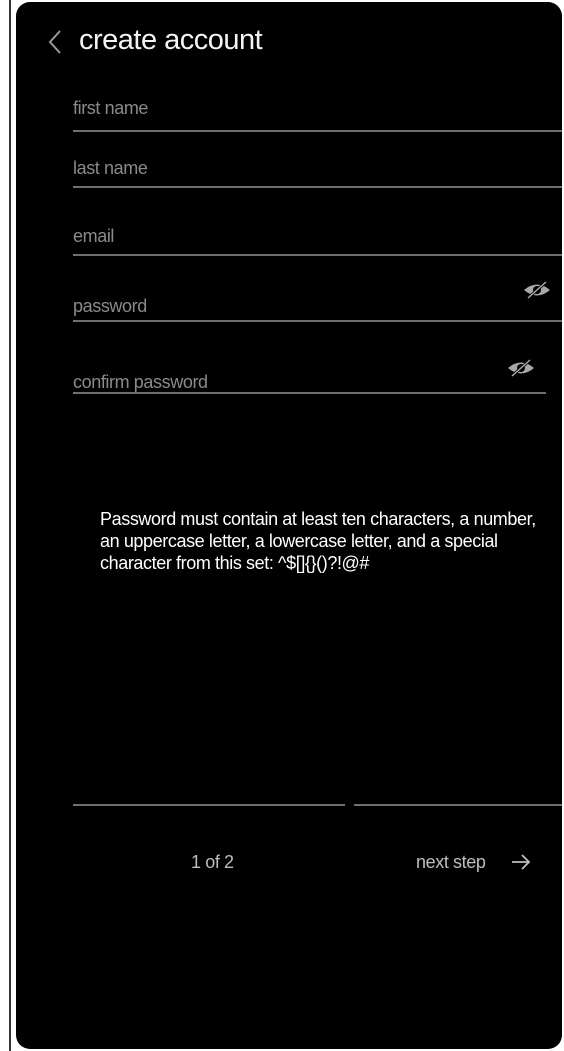  What do you see at coordinates (317, 187) in the screenshot?
I see `last-name-underline` at bounding box center [317, 187].